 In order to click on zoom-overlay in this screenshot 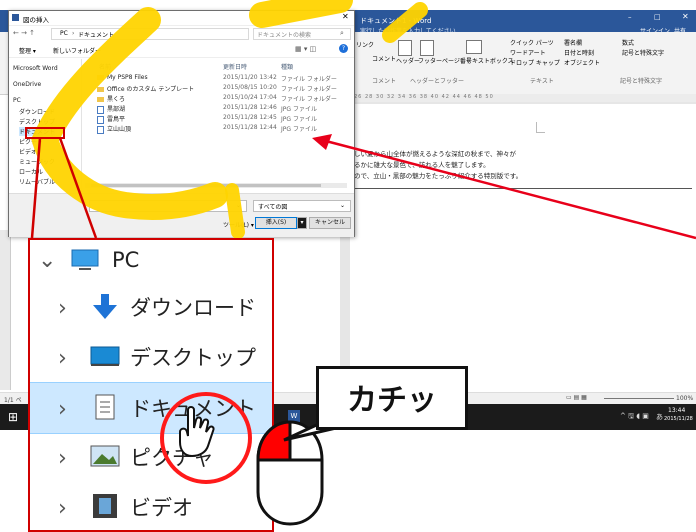, I will do `click(206, 438)`.